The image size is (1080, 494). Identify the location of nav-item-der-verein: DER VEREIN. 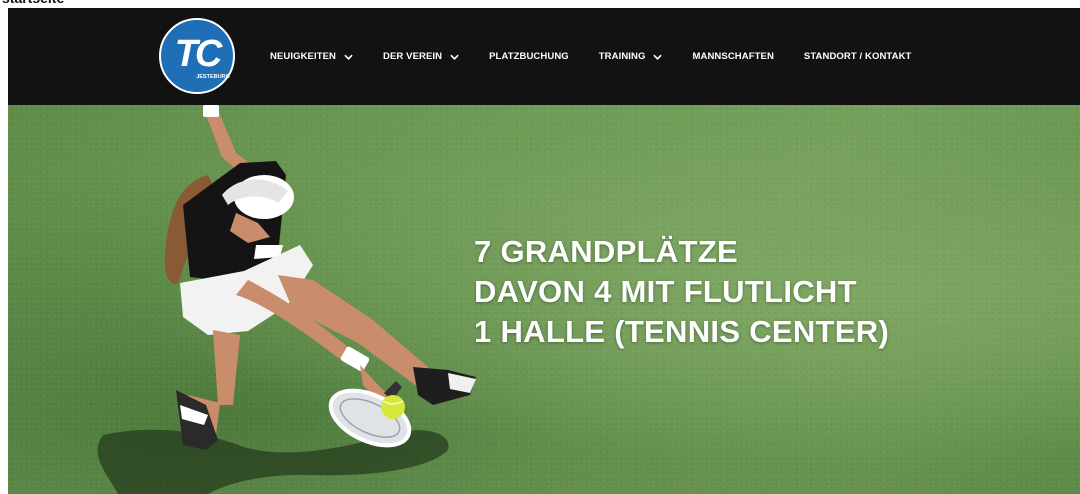
(421, 56).